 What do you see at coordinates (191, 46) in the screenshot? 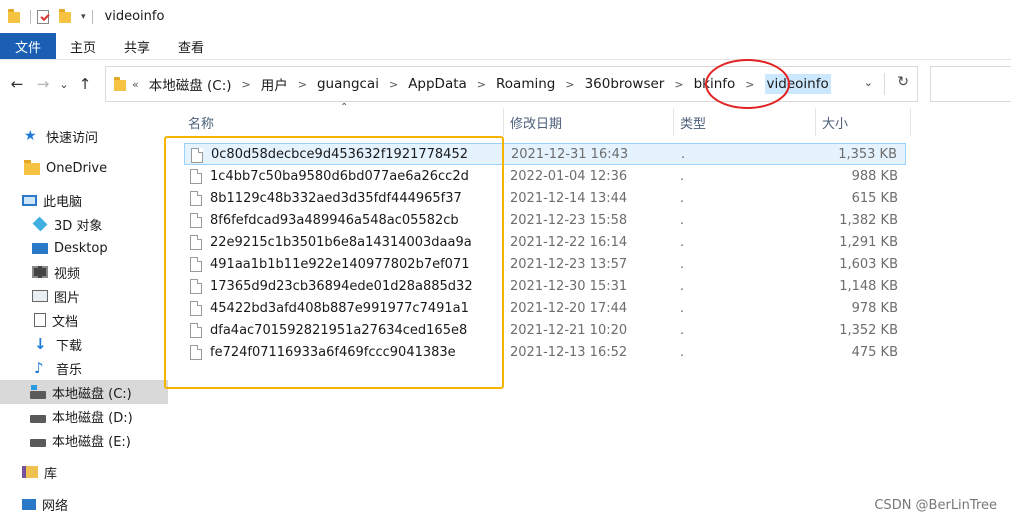
I see `tab-view: 查看` at bounding box center [191, 46].